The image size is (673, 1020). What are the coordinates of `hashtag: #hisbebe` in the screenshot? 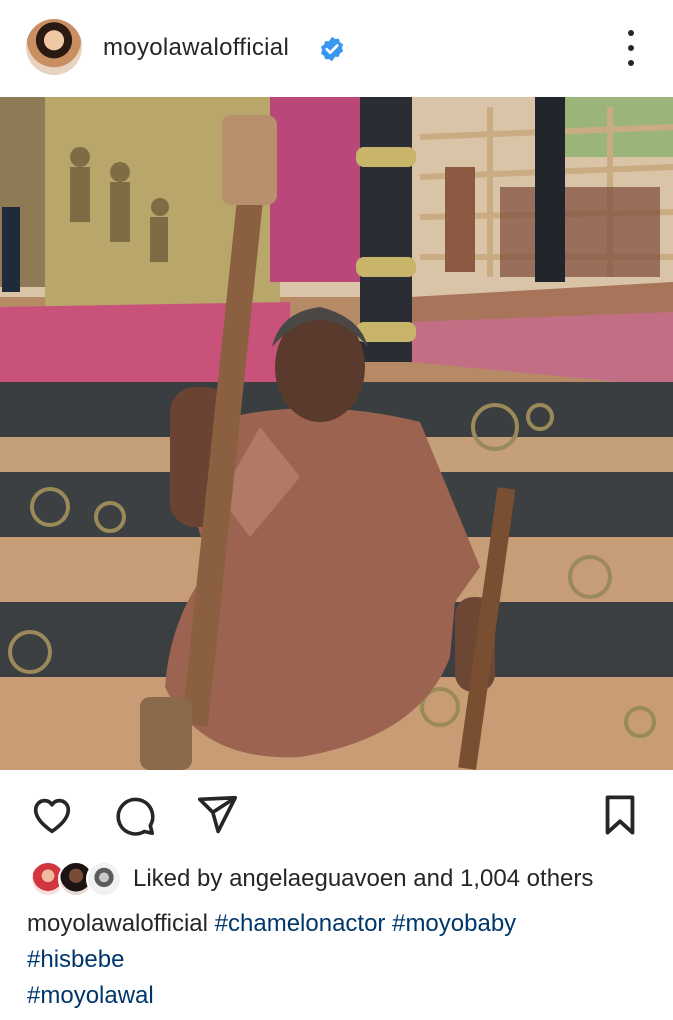 It's located at (75, 959).